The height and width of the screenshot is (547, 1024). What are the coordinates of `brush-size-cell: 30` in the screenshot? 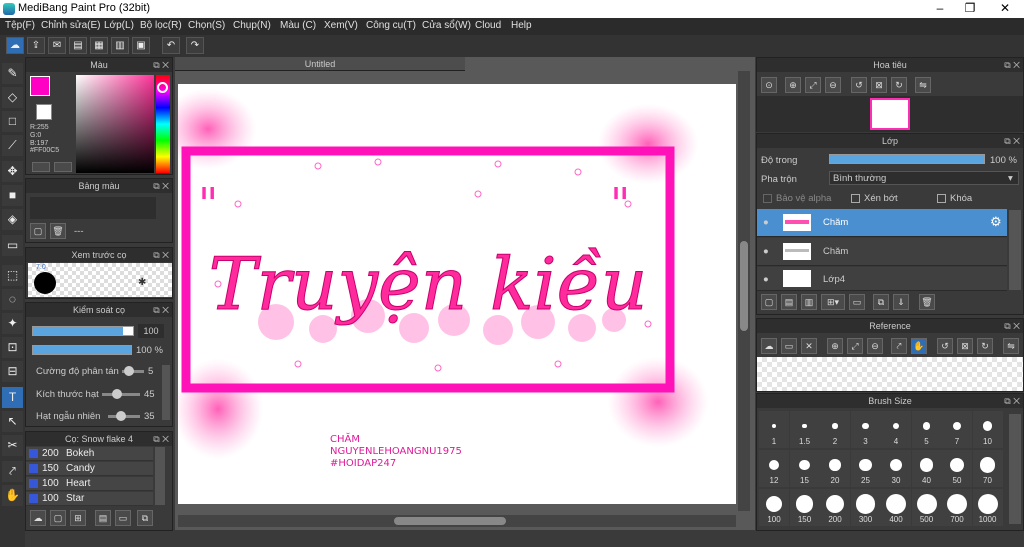 It's located at (896, 468).